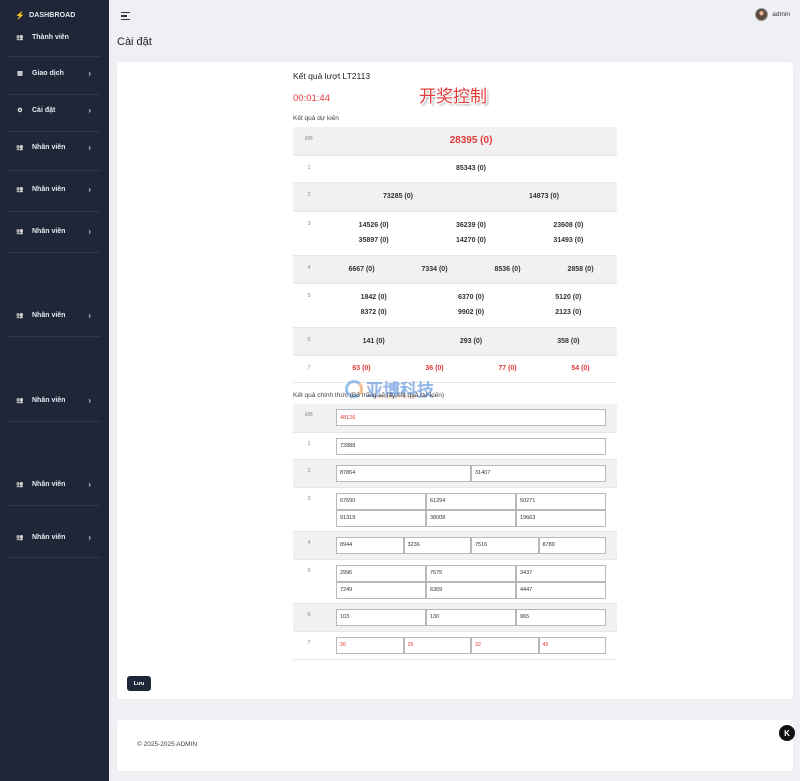 This screenshot has width=800, height=781. Describe the element at coordinates (403, 473) in the screenshot. I see `result-input: 87864` at that location.